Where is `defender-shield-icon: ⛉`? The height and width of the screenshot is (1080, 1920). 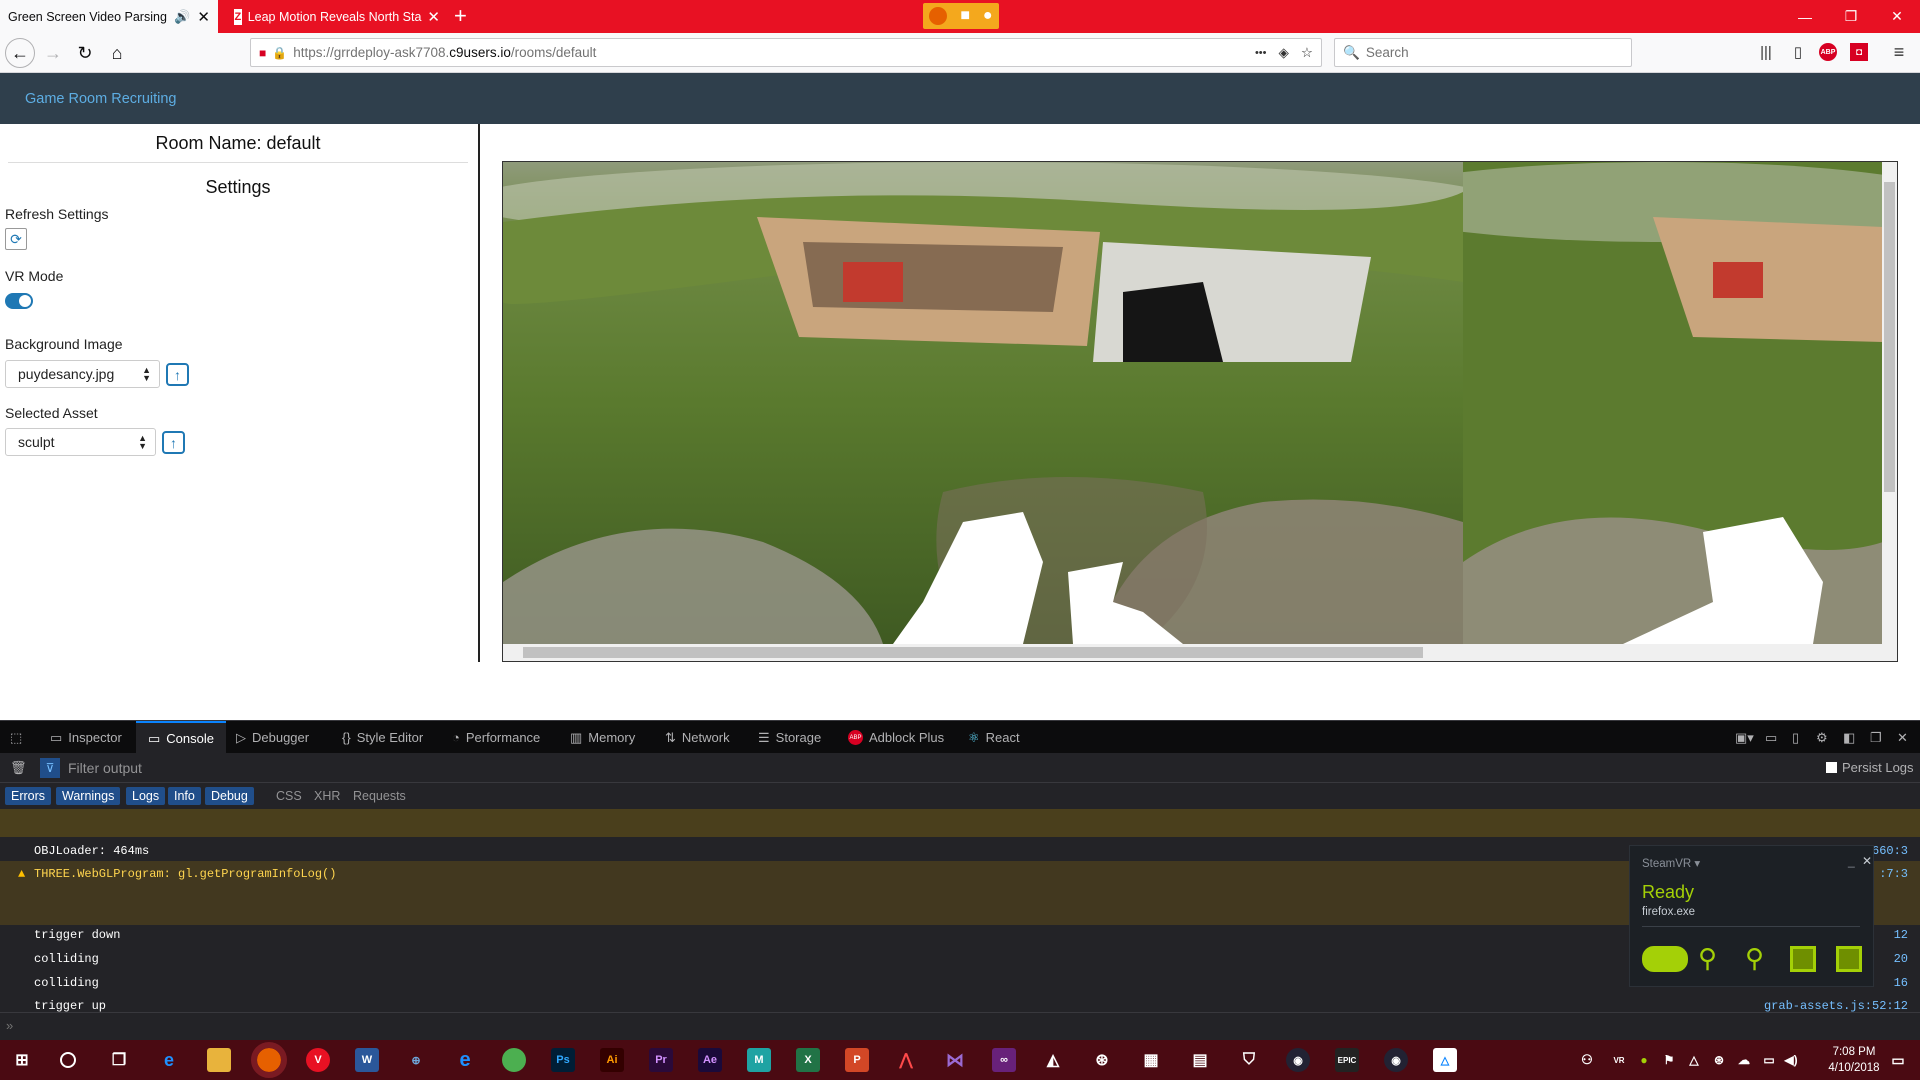 defender-shield-icon: ⛉ is located at coordinates (1249, 1060).